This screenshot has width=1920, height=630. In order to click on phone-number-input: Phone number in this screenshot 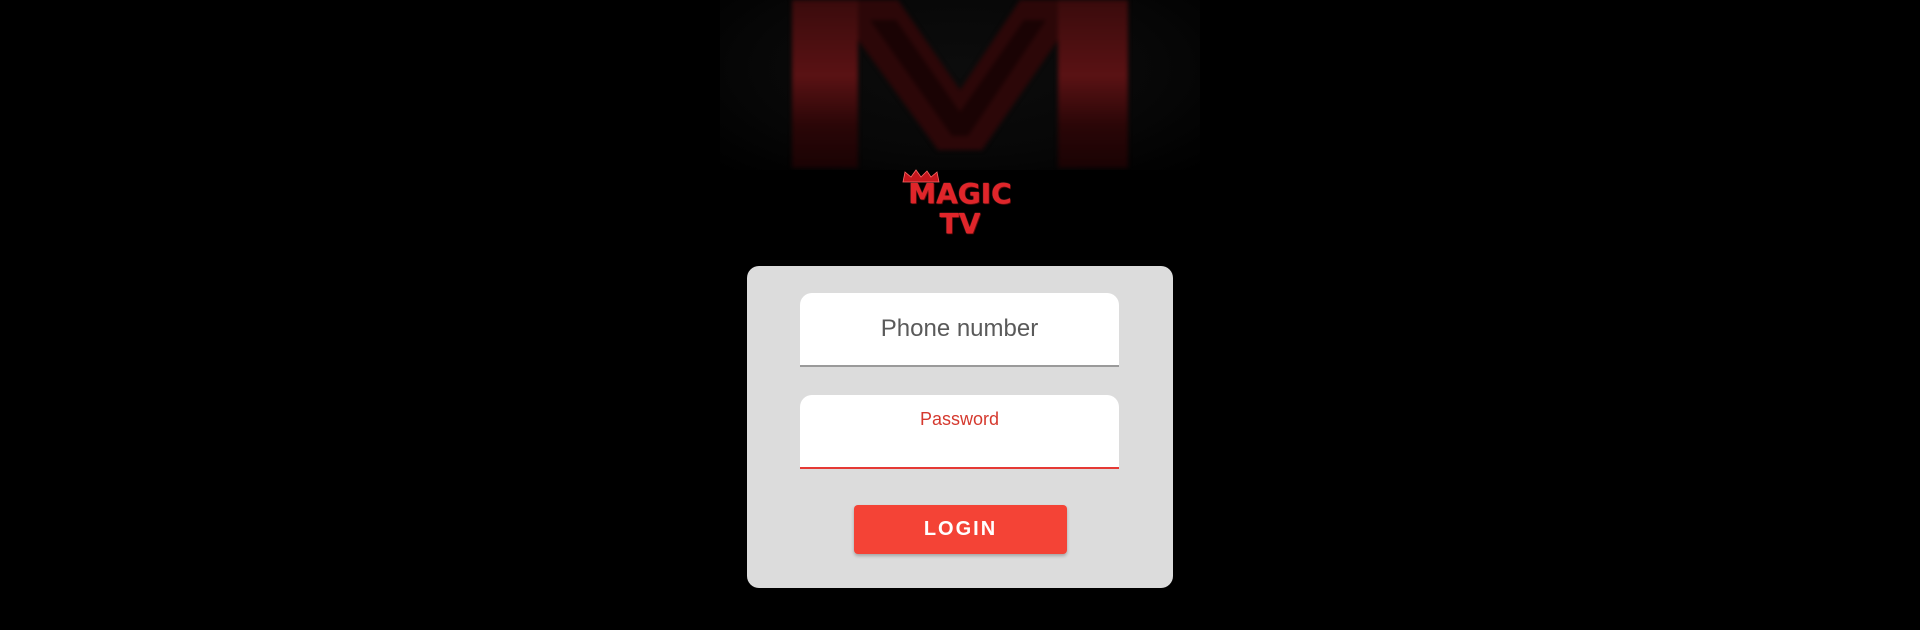, I will do `click(959, 330)`.